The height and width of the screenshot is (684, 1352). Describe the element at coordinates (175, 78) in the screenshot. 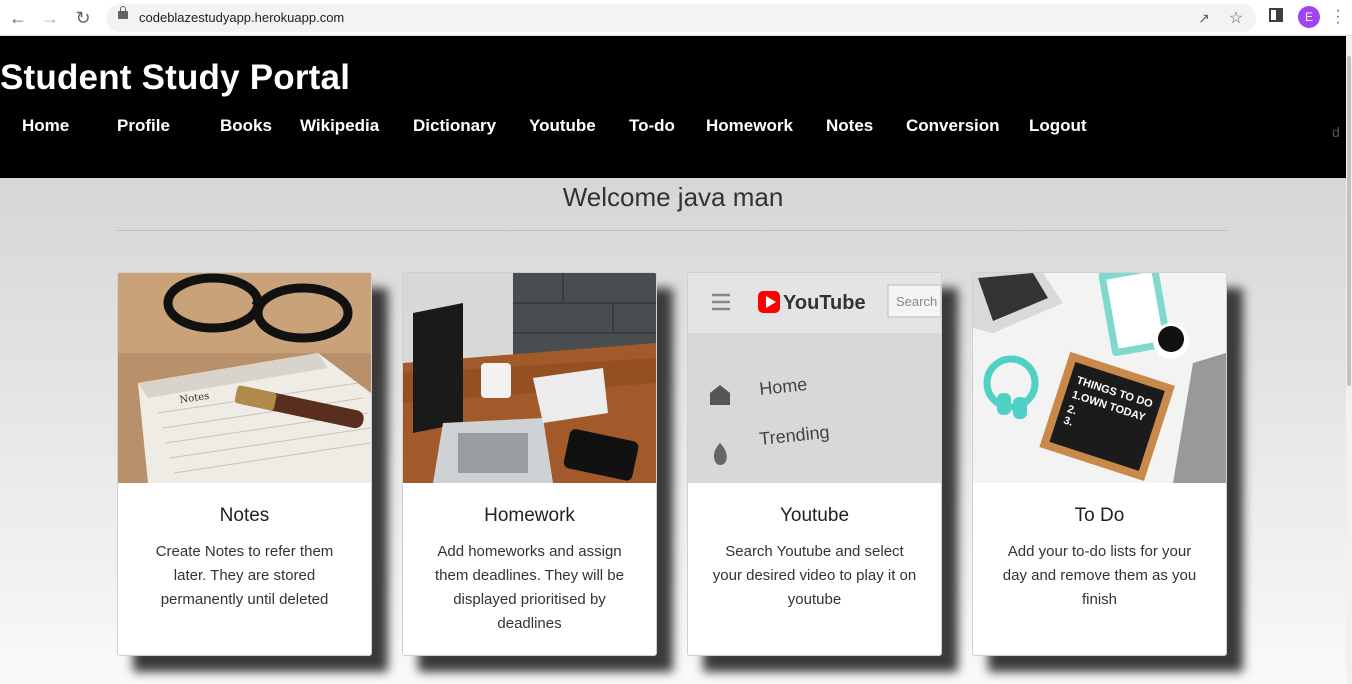

I see `site-brand: Student Study Portal` at that location.